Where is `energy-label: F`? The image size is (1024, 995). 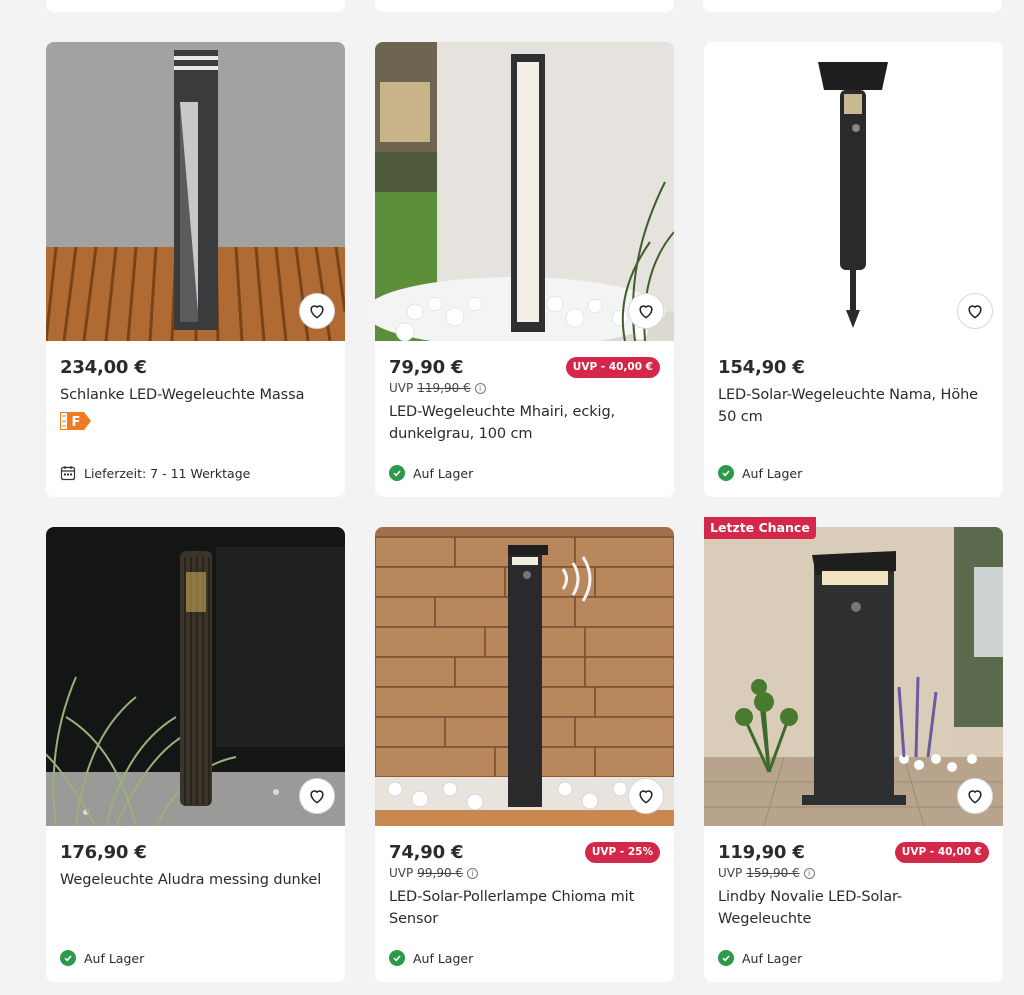
energy-label: F is located at coordinates (195, 421).